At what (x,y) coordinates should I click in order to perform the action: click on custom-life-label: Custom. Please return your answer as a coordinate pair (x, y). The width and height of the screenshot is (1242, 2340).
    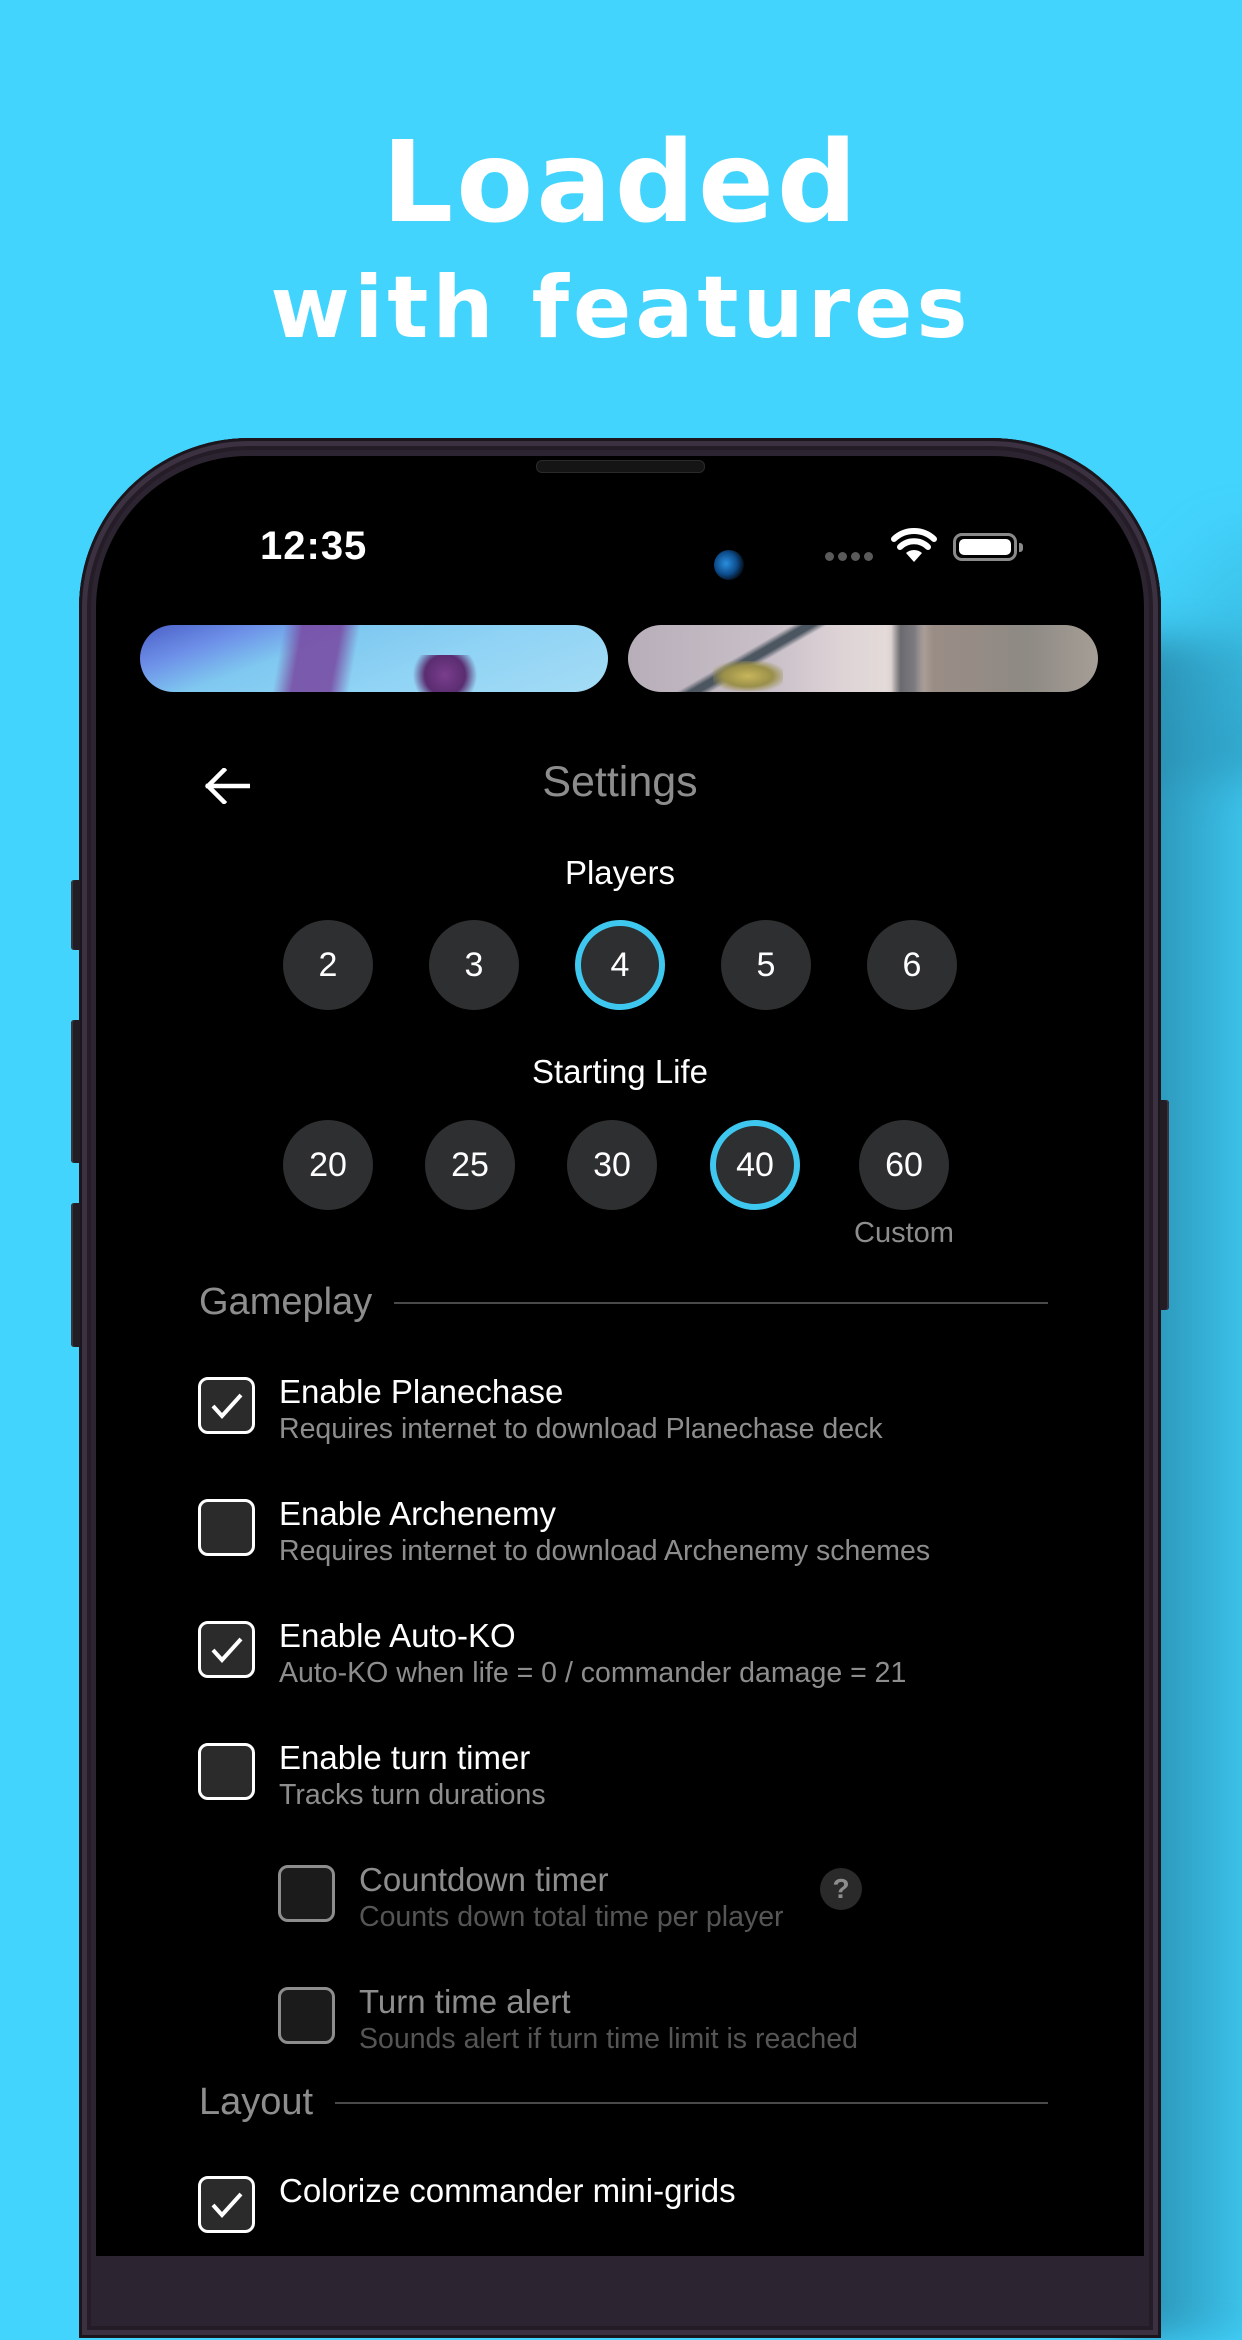
    Looking at the image, I should click on (904, 1233).